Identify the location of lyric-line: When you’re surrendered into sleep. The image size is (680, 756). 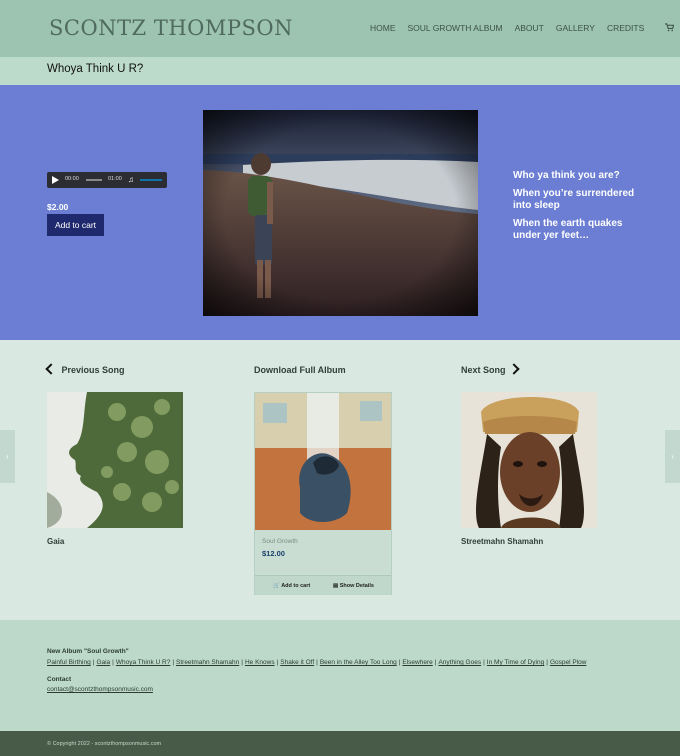
(574, 199).